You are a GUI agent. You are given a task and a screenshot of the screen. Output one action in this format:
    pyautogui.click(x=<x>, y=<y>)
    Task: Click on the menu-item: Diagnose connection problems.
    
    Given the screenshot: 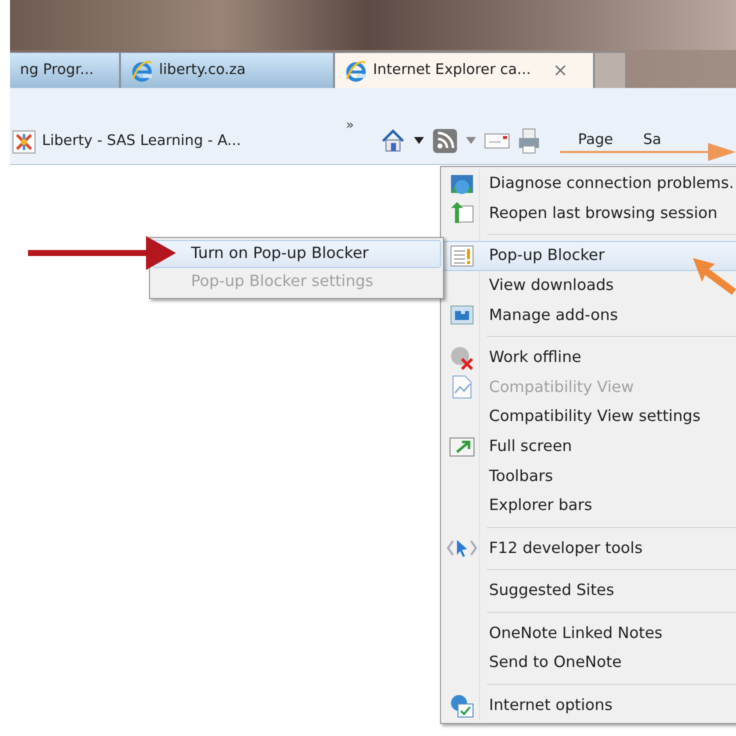 What is the action you would take?
    pyautogui.click(x=589, y=184)
    